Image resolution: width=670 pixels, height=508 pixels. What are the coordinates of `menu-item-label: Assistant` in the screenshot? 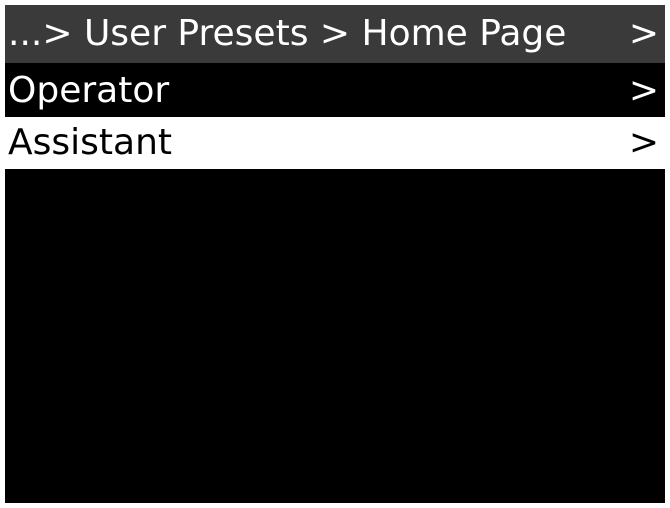 It's located at (90, 142).